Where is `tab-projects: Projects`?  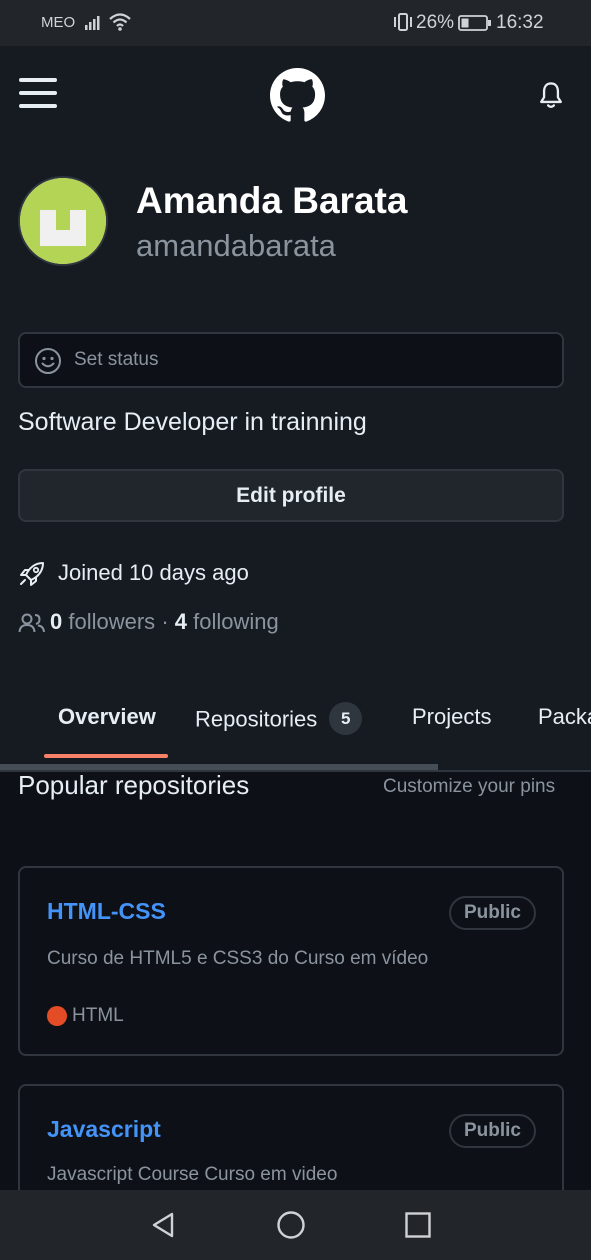 tab-projects: Projects is located at coordinates (451, 717).